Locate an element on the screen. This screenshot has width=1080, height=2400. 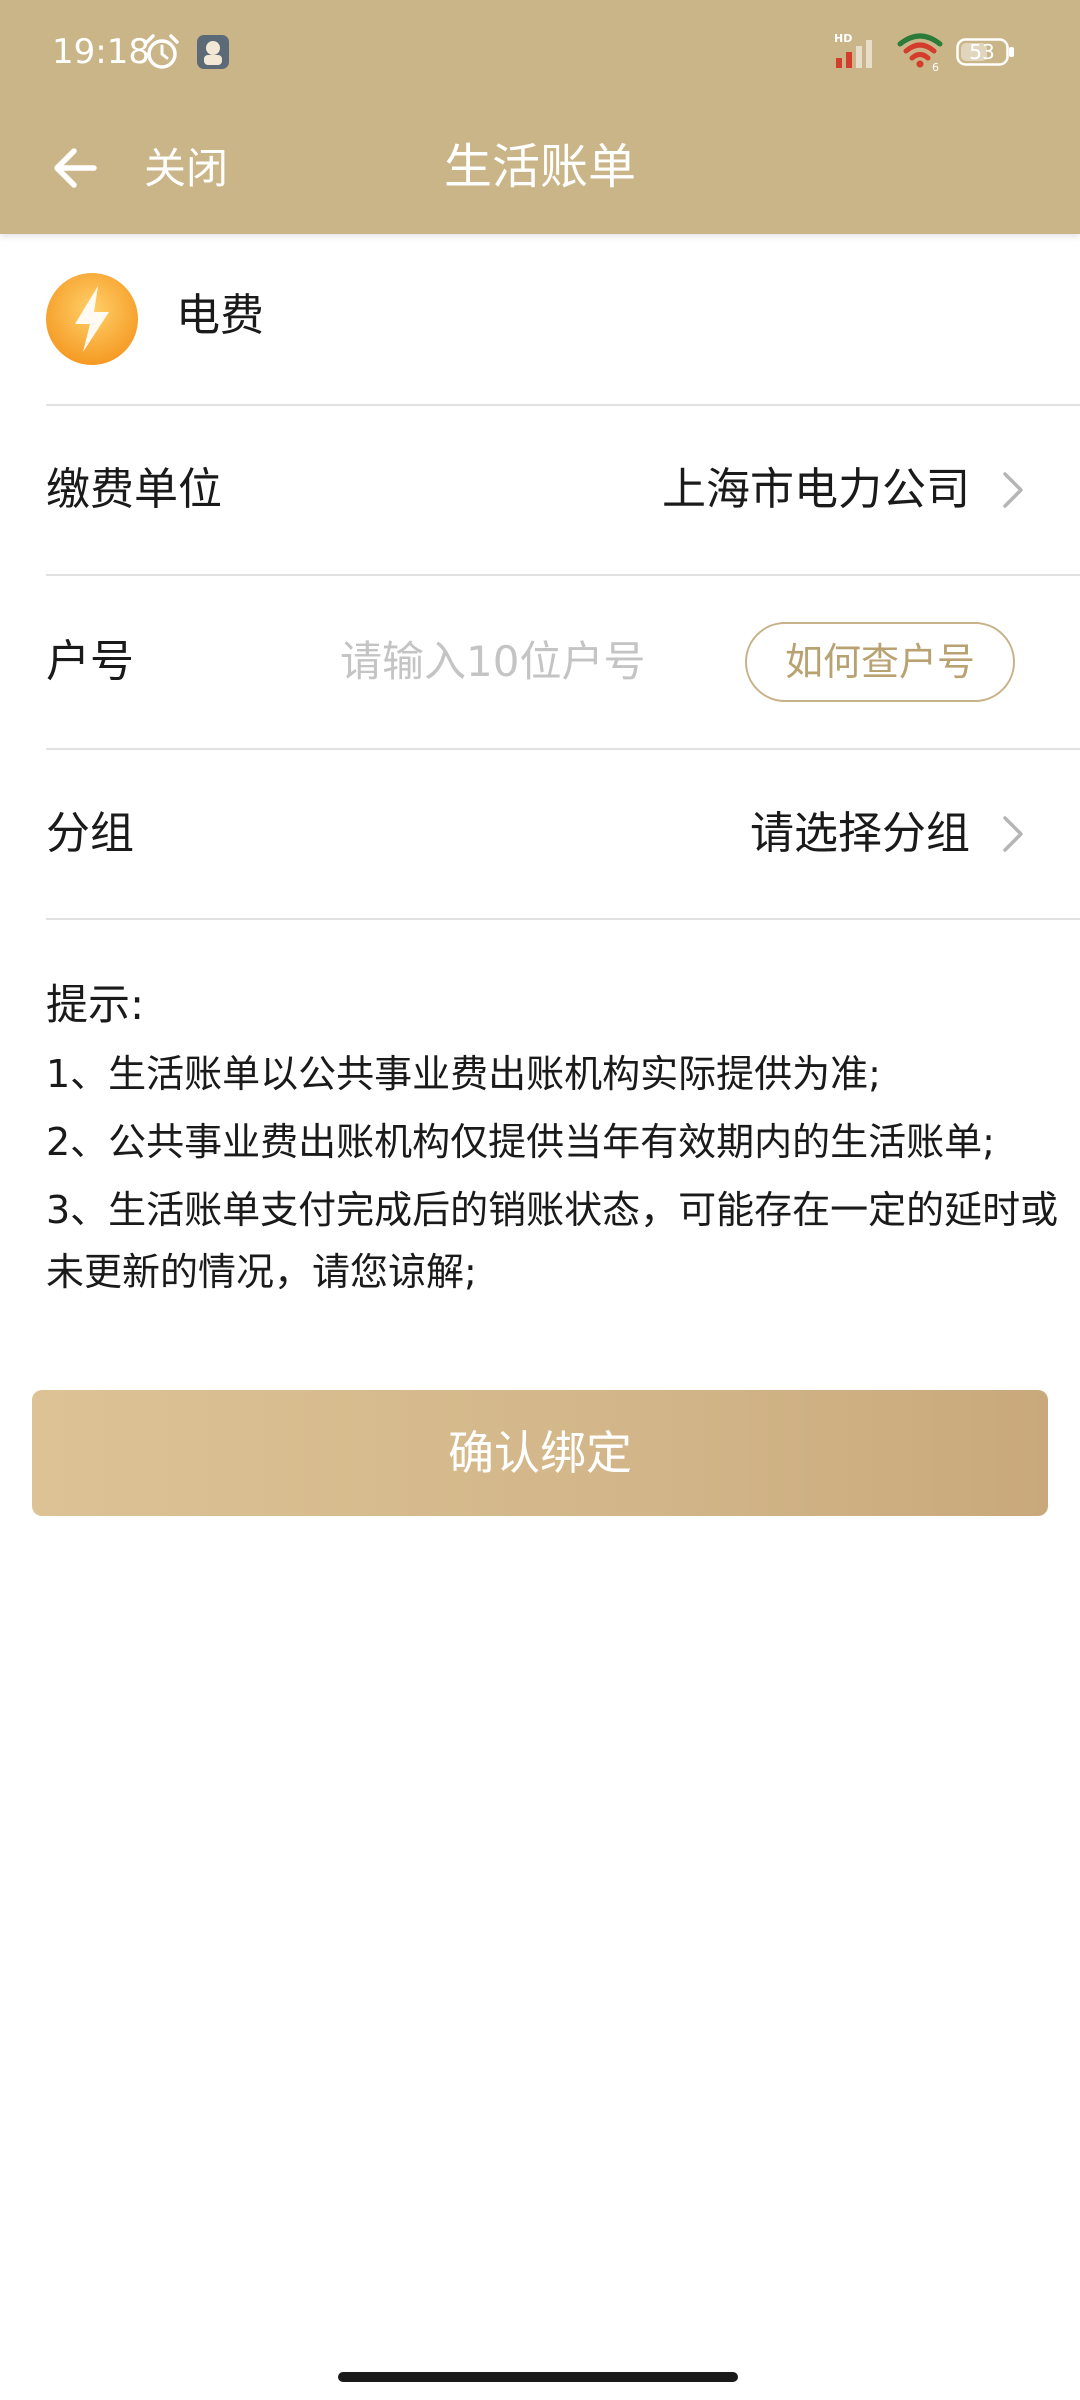
how-to-find-account-button: 如何查户号 is located at coordinates (880, 662).